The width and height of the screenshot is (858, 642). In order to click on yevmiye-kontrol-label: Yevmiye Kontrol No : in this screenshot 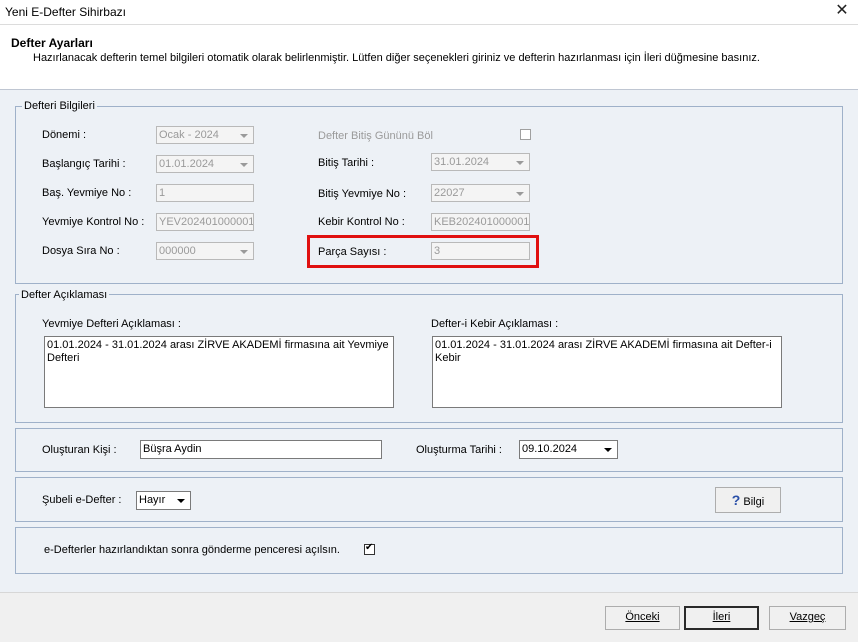, I will do `click(93, 222)`.